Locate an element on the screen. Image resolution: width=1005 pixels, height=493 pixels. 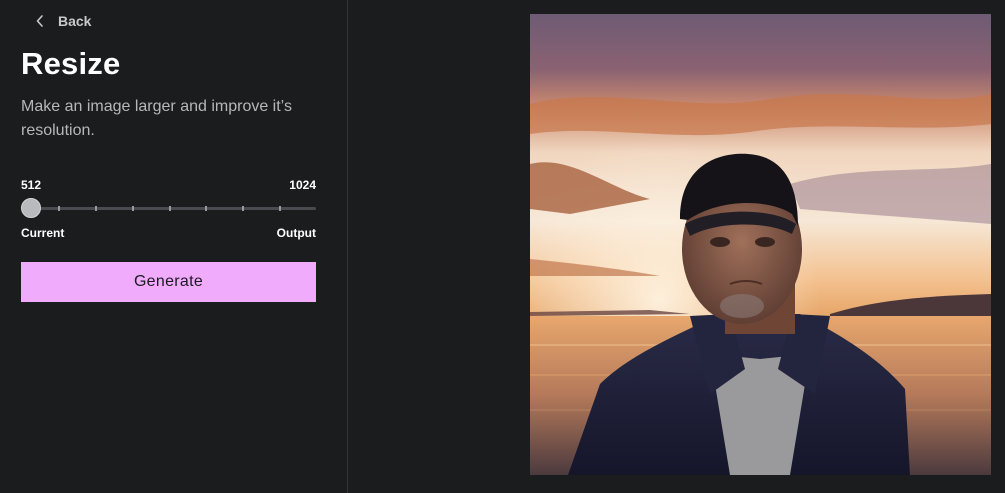
back-button: Back is located at coordinates (63, 21).